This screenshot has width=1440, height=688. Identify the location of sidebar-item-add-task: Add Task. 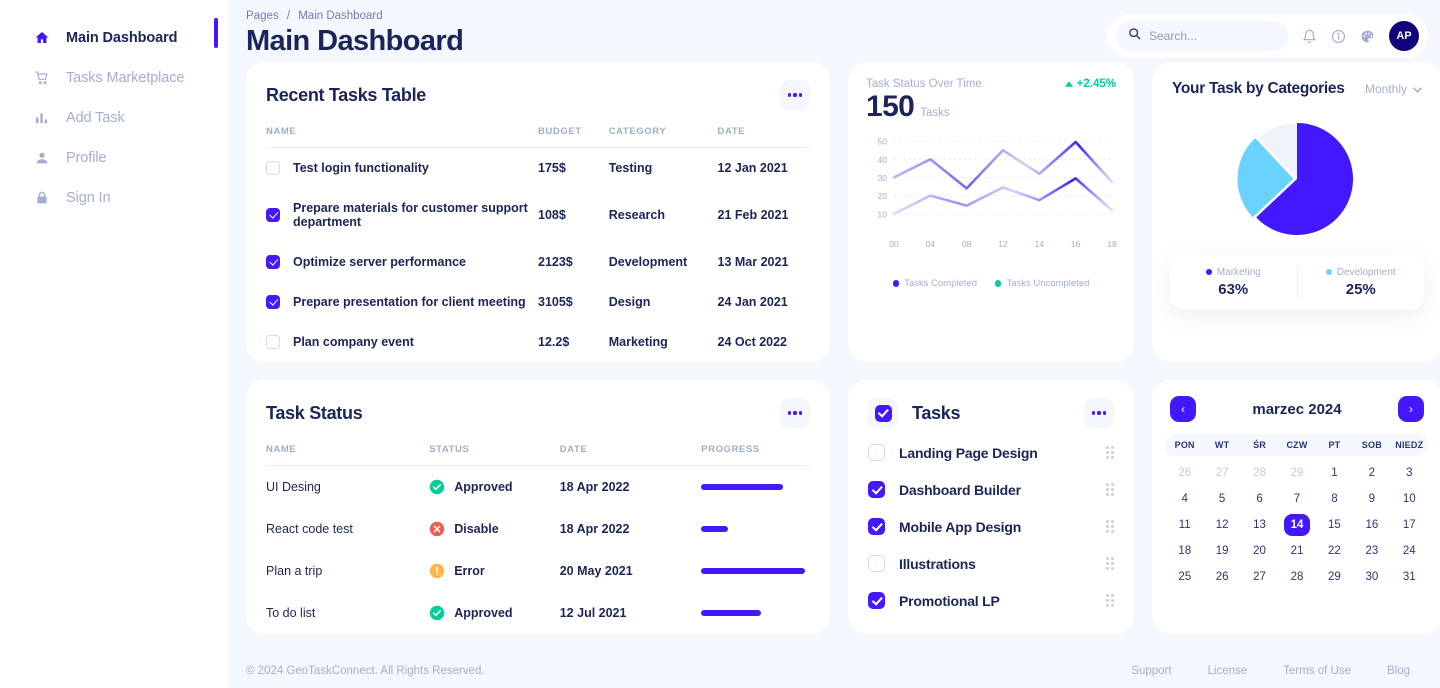
(114, 118).